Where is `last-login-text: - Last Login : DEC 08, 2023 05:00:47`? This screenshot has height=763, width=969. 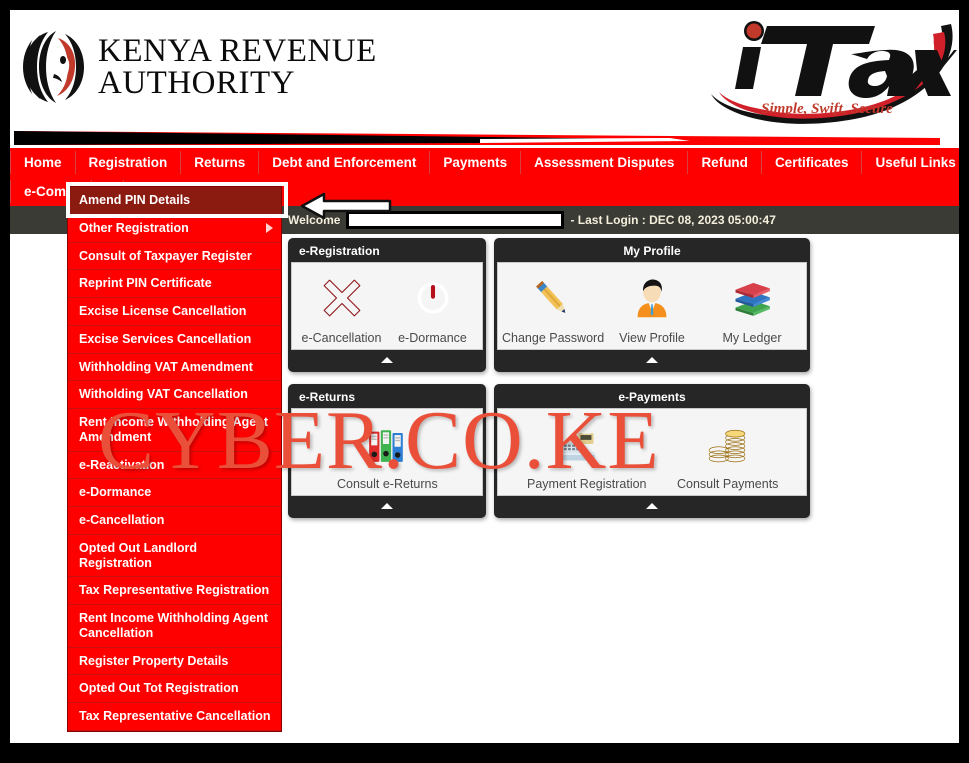 last-login-text: - Last Login : DEC 08, 2023 05:00:47 is located at coordinates (673, 220).